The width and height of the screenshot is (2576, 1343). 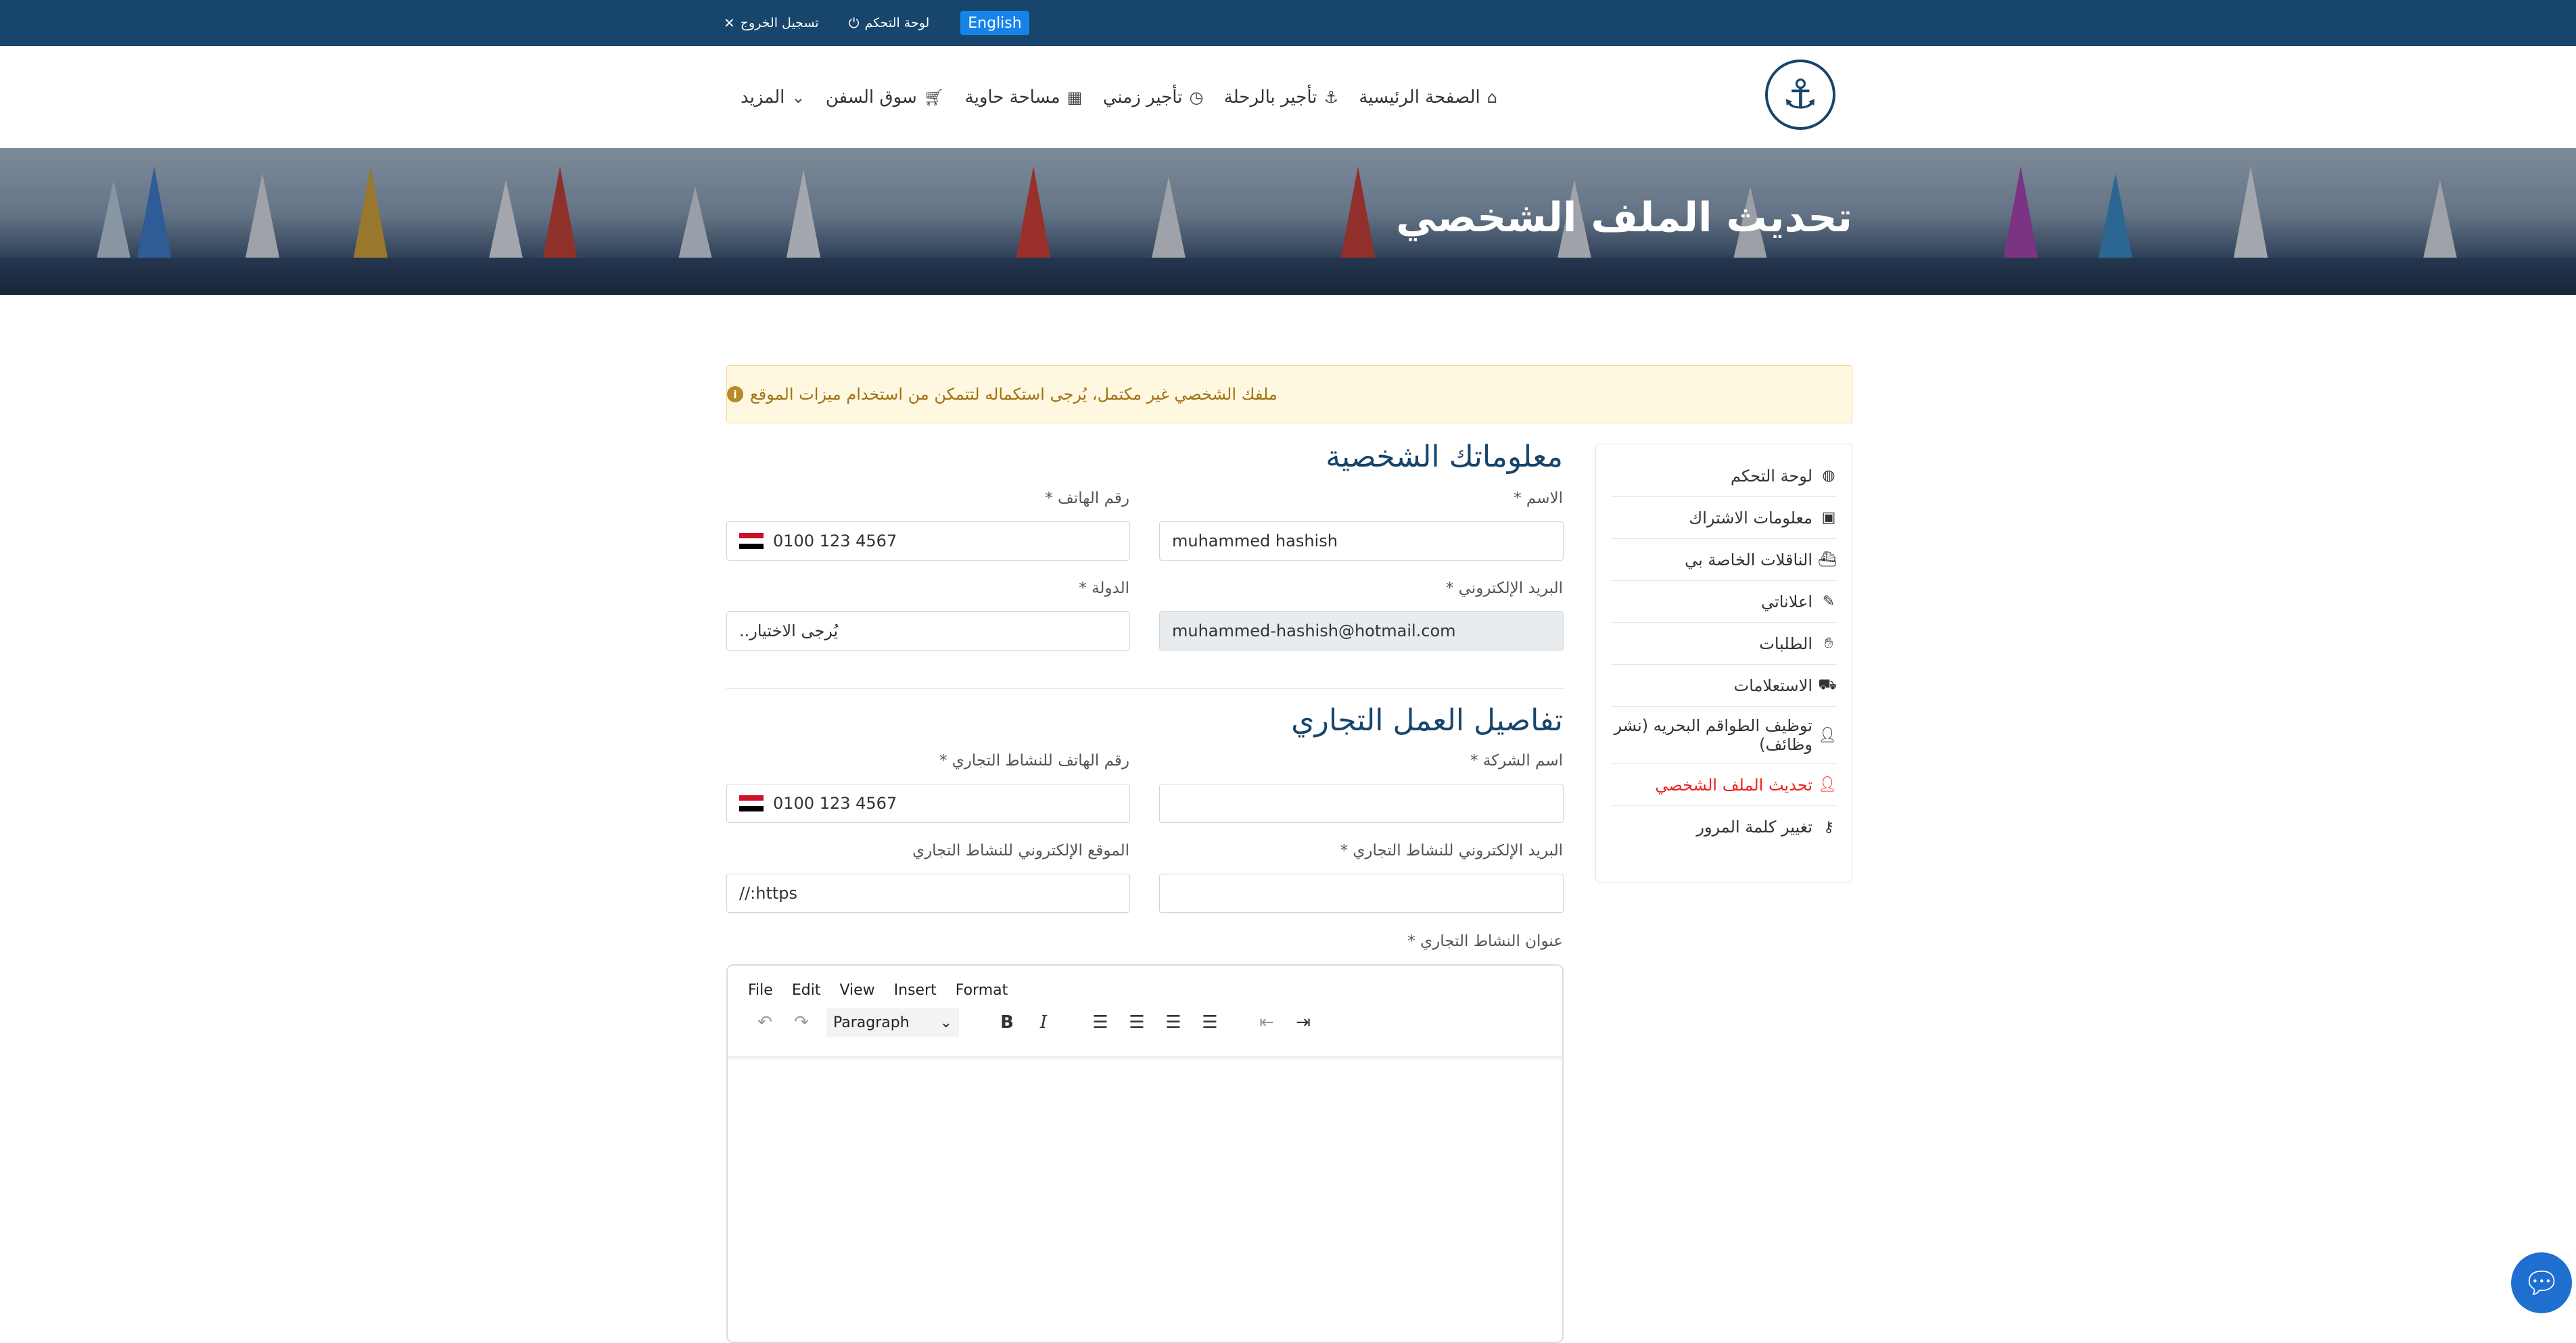 What do you see at coordinates (1828, 602) in the screenshot?
I see `megaphone-icon: ✎` at bounding box center [1828, 602].